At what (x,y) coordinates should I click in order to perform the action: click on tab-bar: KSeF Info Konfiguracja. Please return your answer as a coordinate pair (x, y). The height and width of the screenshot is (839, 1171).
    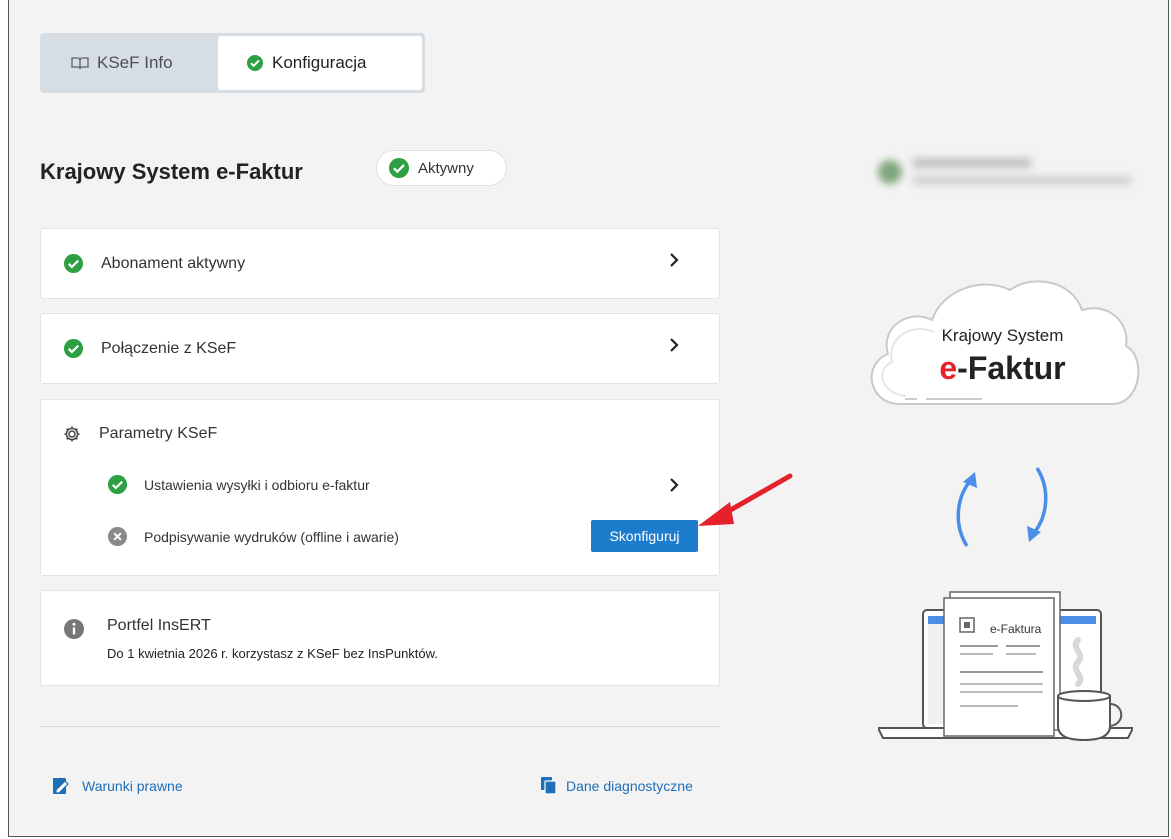
    Looking at the image, I should click on (232, 63).